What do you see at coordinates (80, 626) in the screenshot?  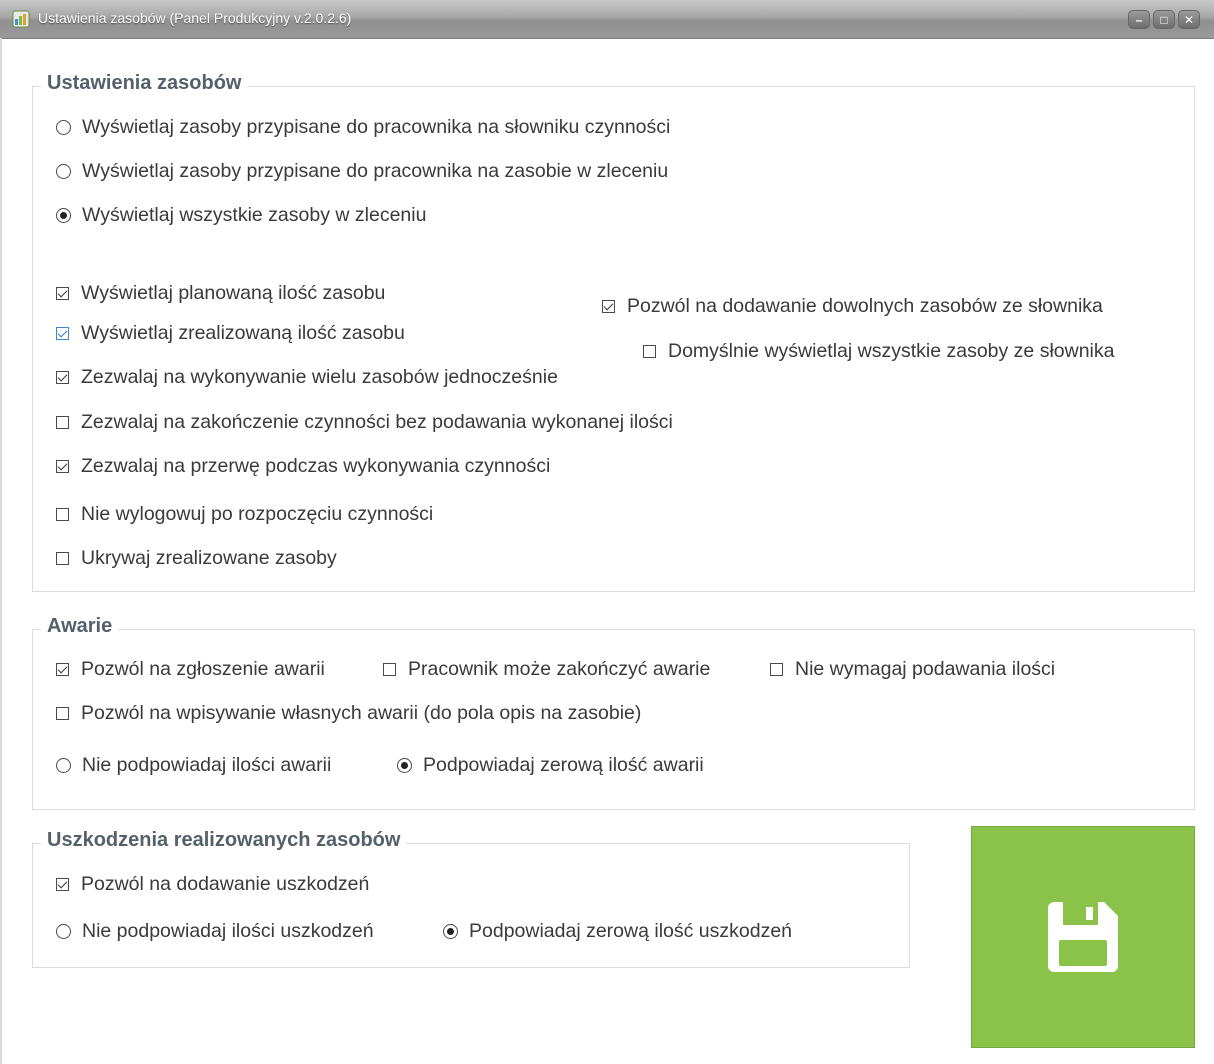 I see `failures-legend: Awarie` at bounding box center [80, 626].